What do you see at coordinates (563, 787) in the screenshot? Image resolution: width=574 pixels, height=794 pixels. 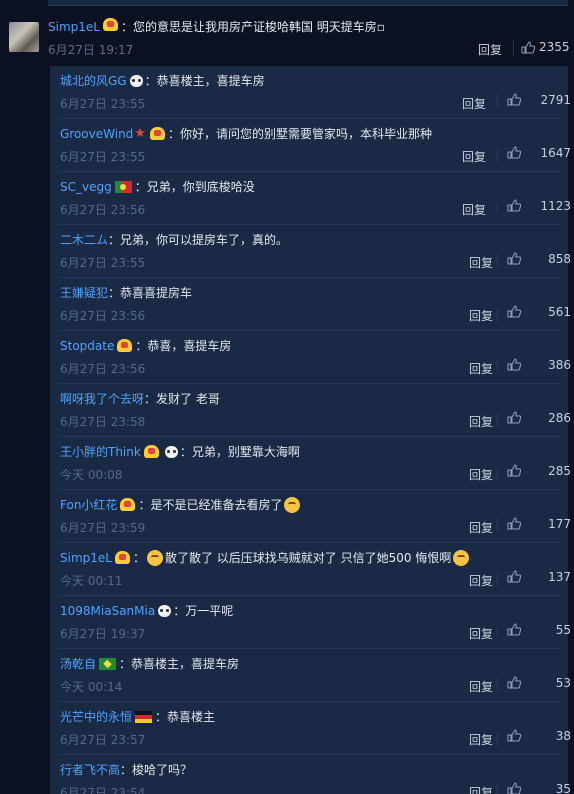 I see `like-count: 35` at bounding box center [563, 787].